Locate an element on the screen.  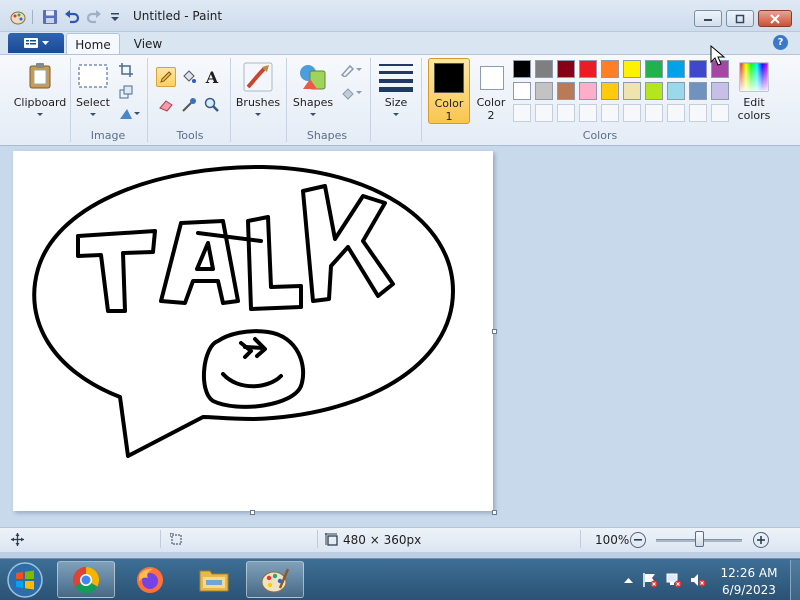
fill-button is located at coordinates (351, 93).